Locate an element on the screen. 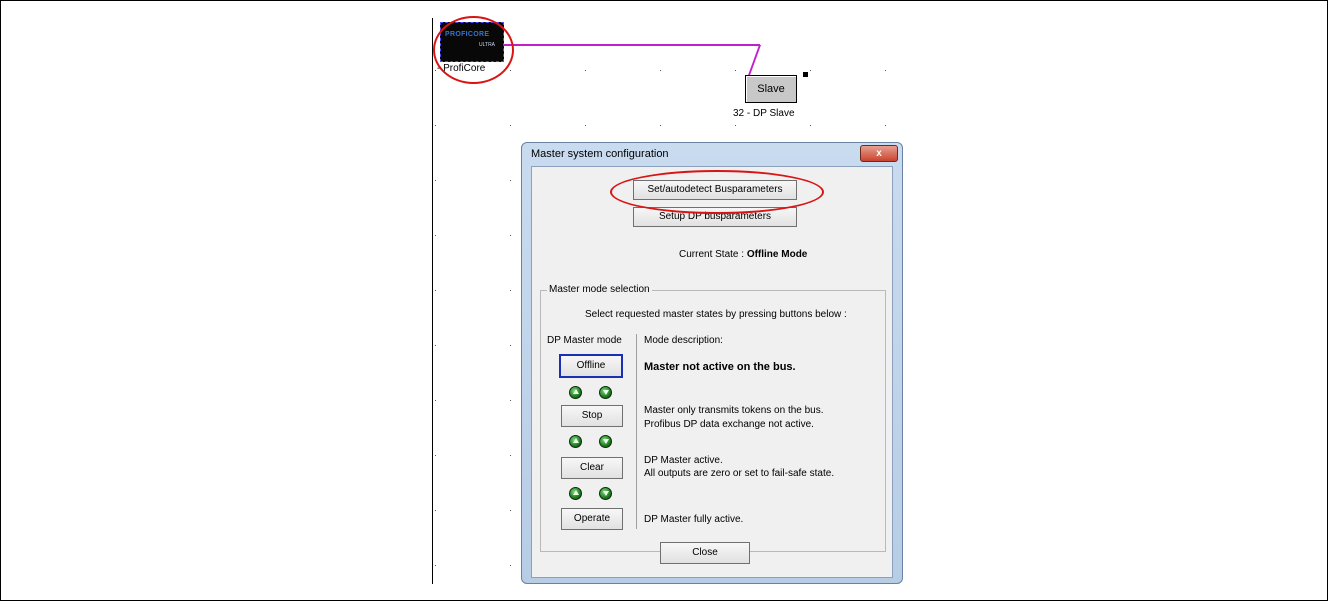 This screenshot has height=601, width=1328. column-separator is located at coordinates (636, 431).